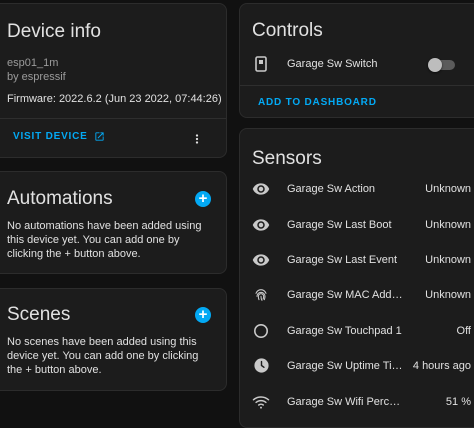 The image size is (474, 428). I want to click on add-scene-button: +, so click(203, 315).